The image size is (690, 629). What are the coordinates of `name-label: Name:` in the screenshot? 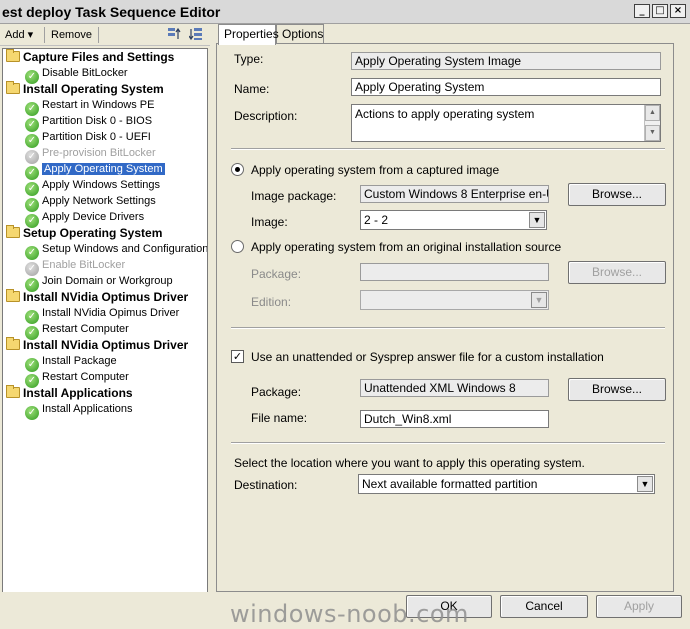 It's located at (252, 89).